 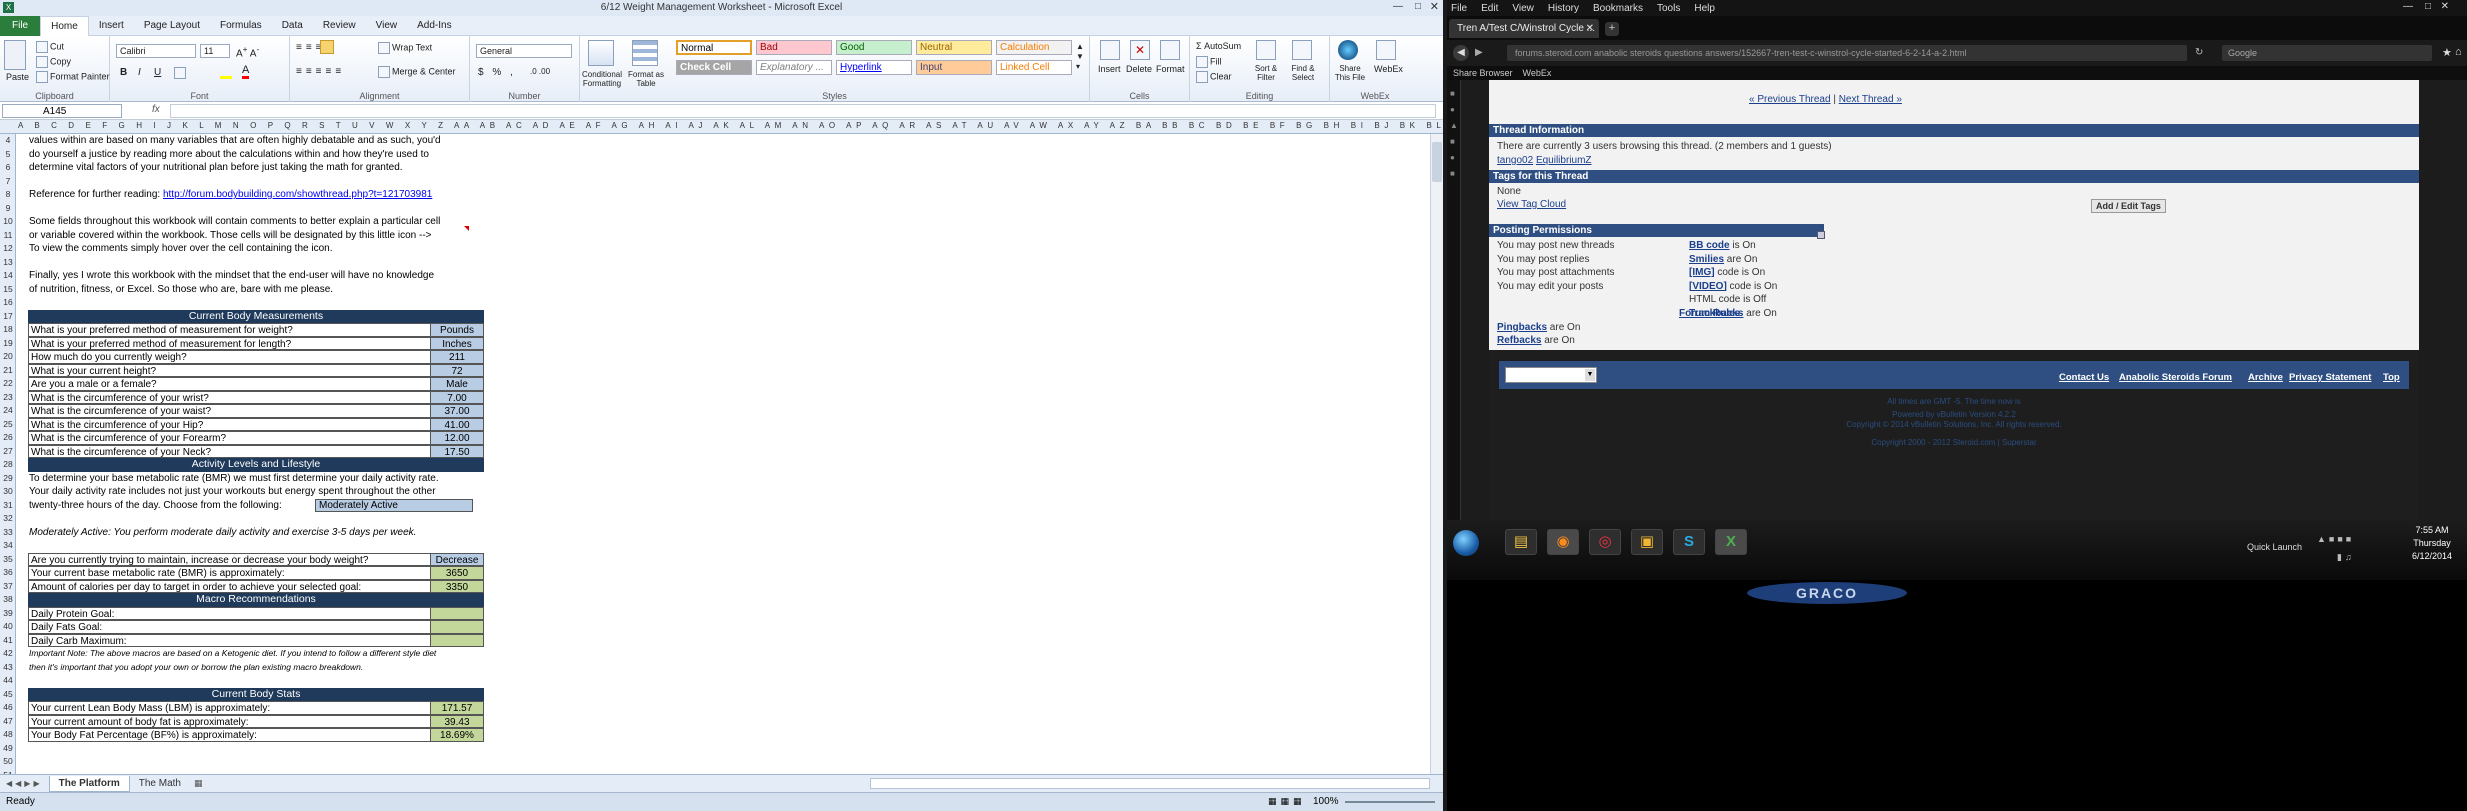 I want to click on tab-close-icon: ✕, so click(x=1590, y=28).